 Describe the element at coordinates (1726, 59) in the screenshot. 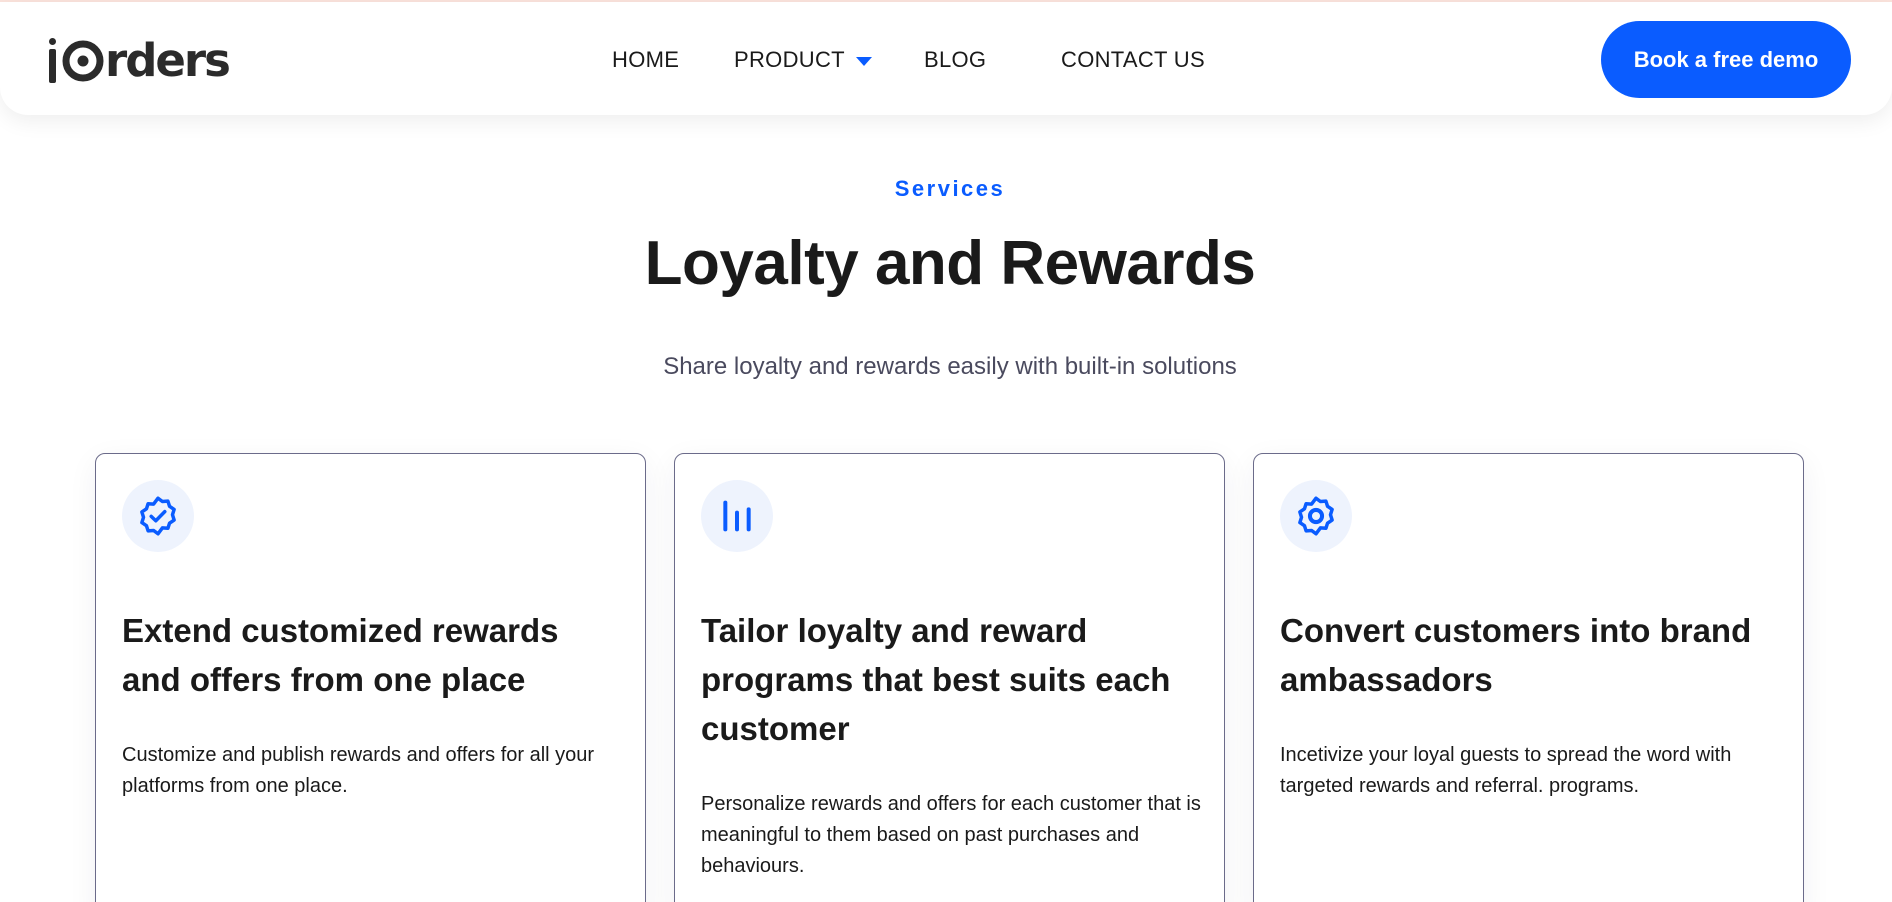

I see `book-demo-button: Book a free demo` at that location.